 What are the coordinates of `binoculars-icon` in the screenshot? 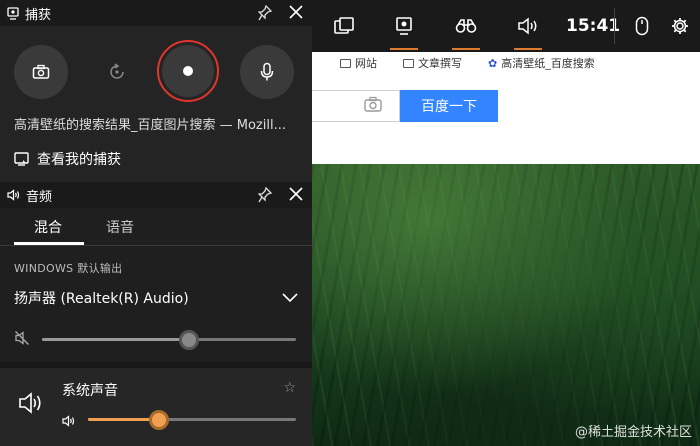 It's located at (466, 26).